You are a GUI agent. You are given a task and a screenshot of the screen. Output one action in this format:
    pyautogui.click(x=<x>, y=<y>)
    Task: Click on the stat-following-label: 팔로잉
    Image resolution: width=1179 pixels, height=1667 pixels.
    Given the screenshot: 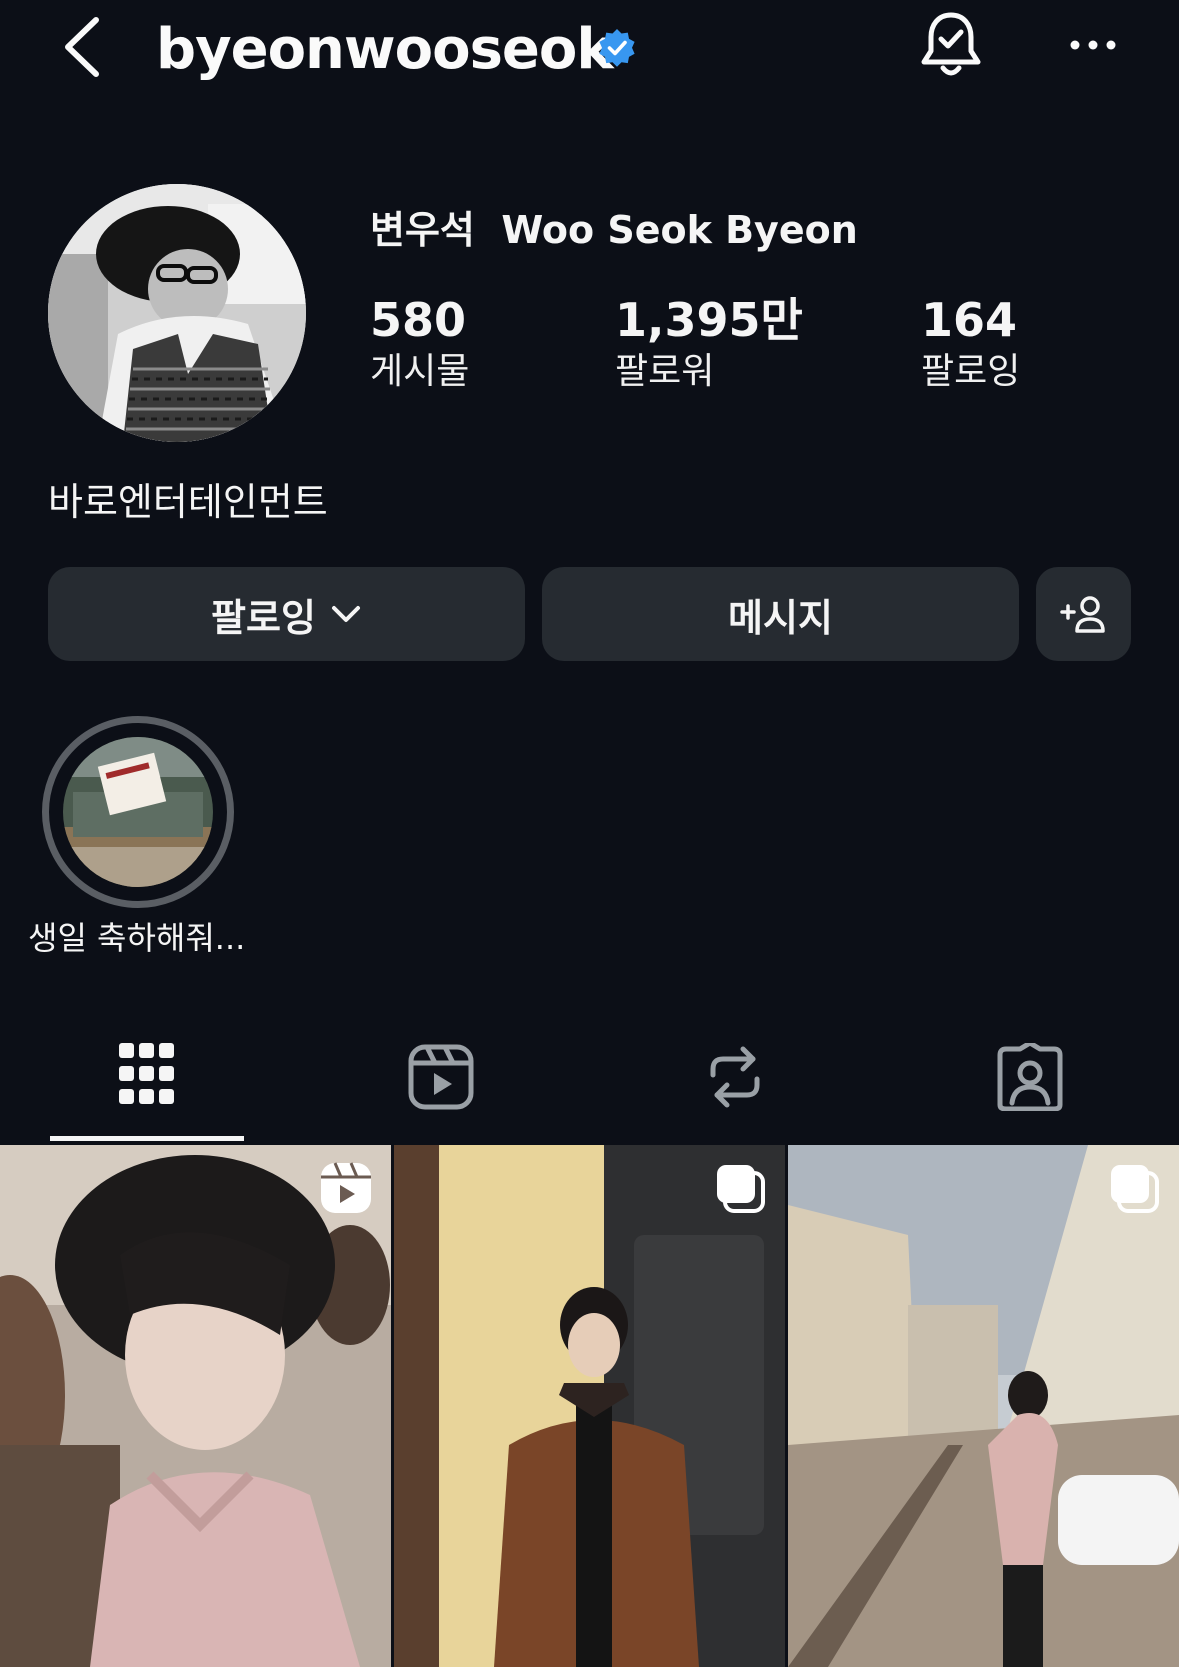 What is the action you would take?
    pyautogui.click(x=971, y=371)
    